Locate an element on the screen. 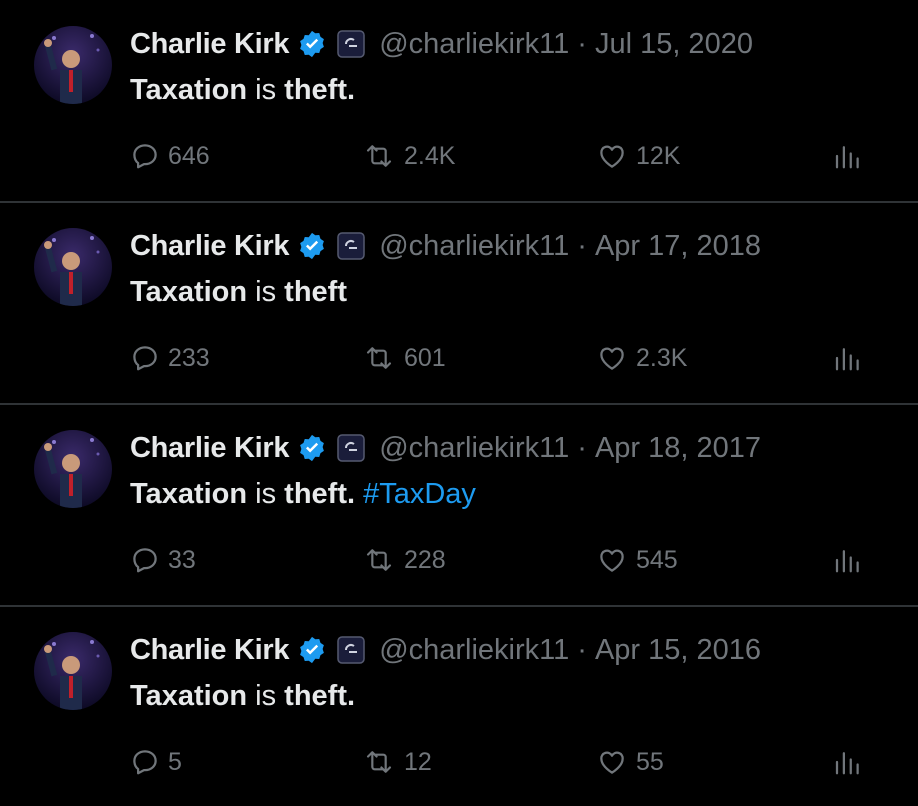 The height and width of the screenshot is (806, 918). reply-count: 33 is located at coordinates (182, 559).